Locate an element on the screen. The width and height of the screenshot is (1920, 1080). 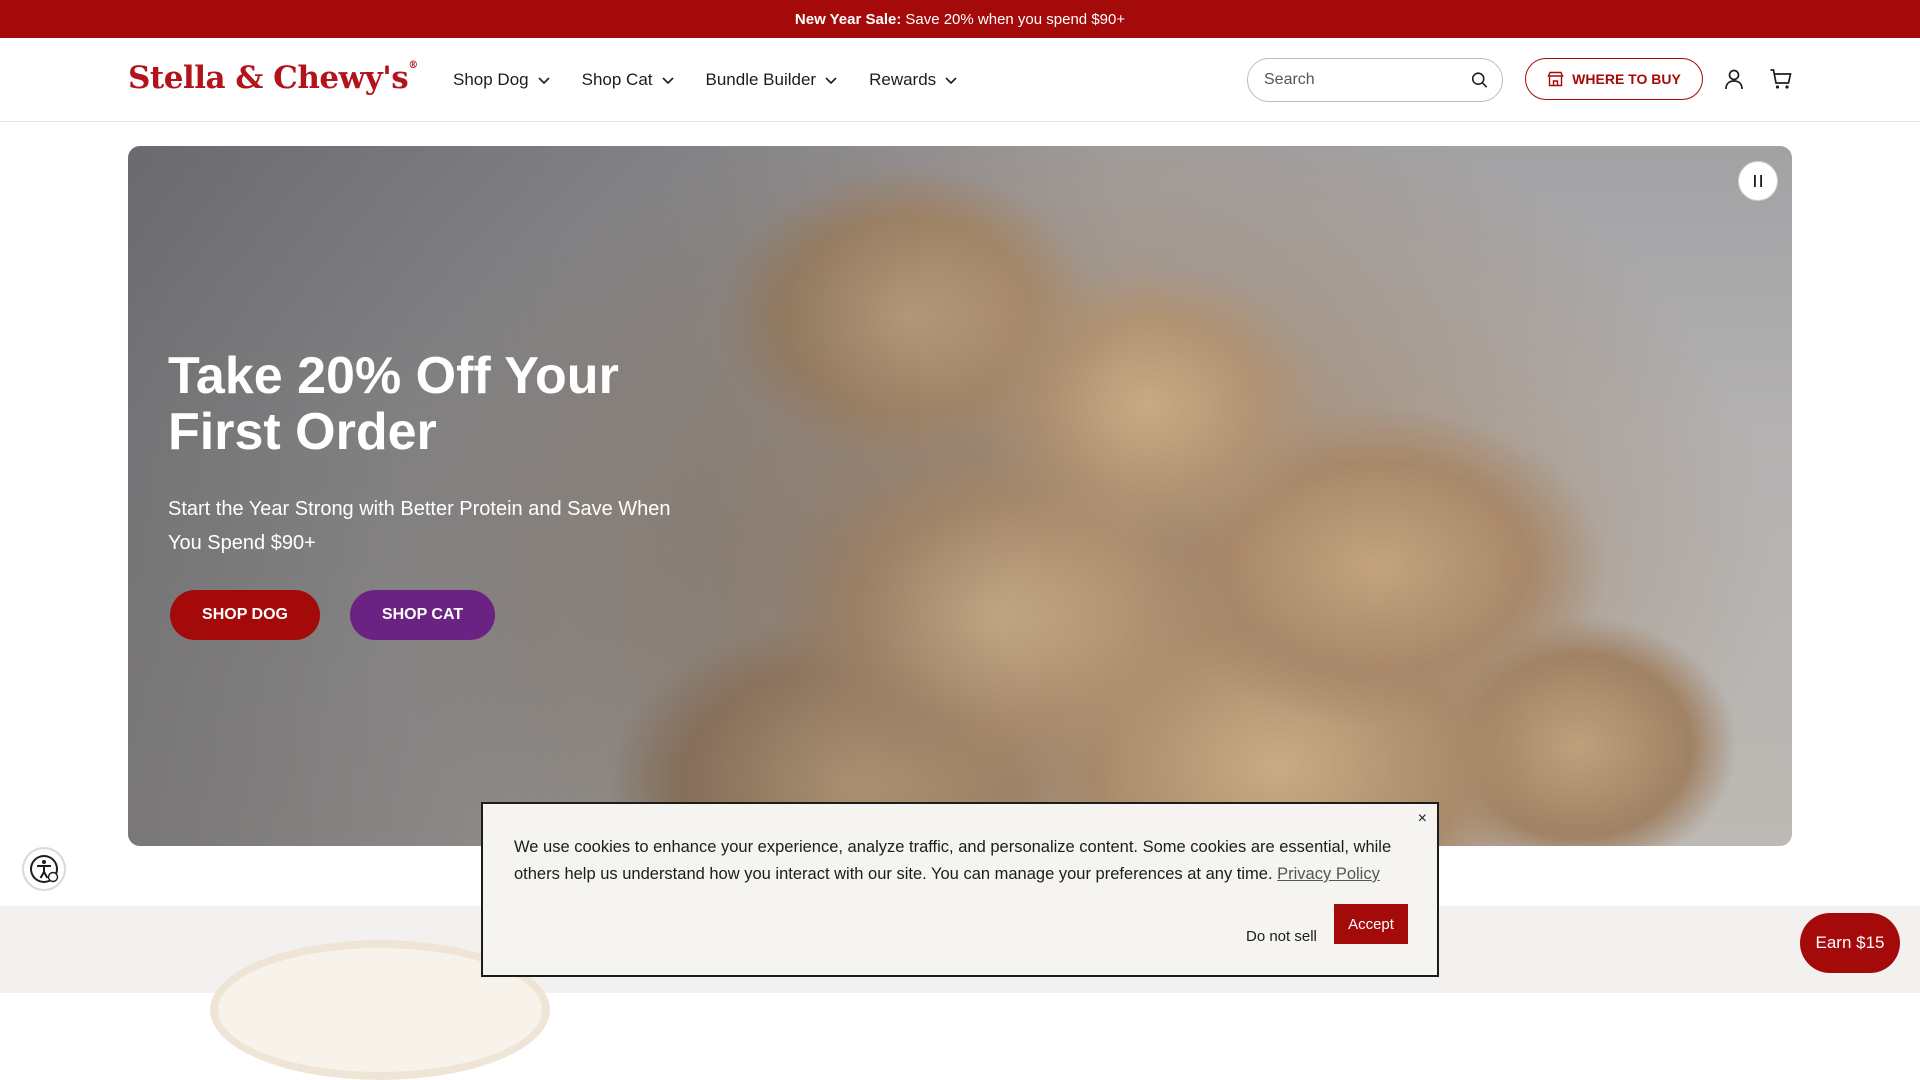
cart-icon is located at coordinates (1781, 79).